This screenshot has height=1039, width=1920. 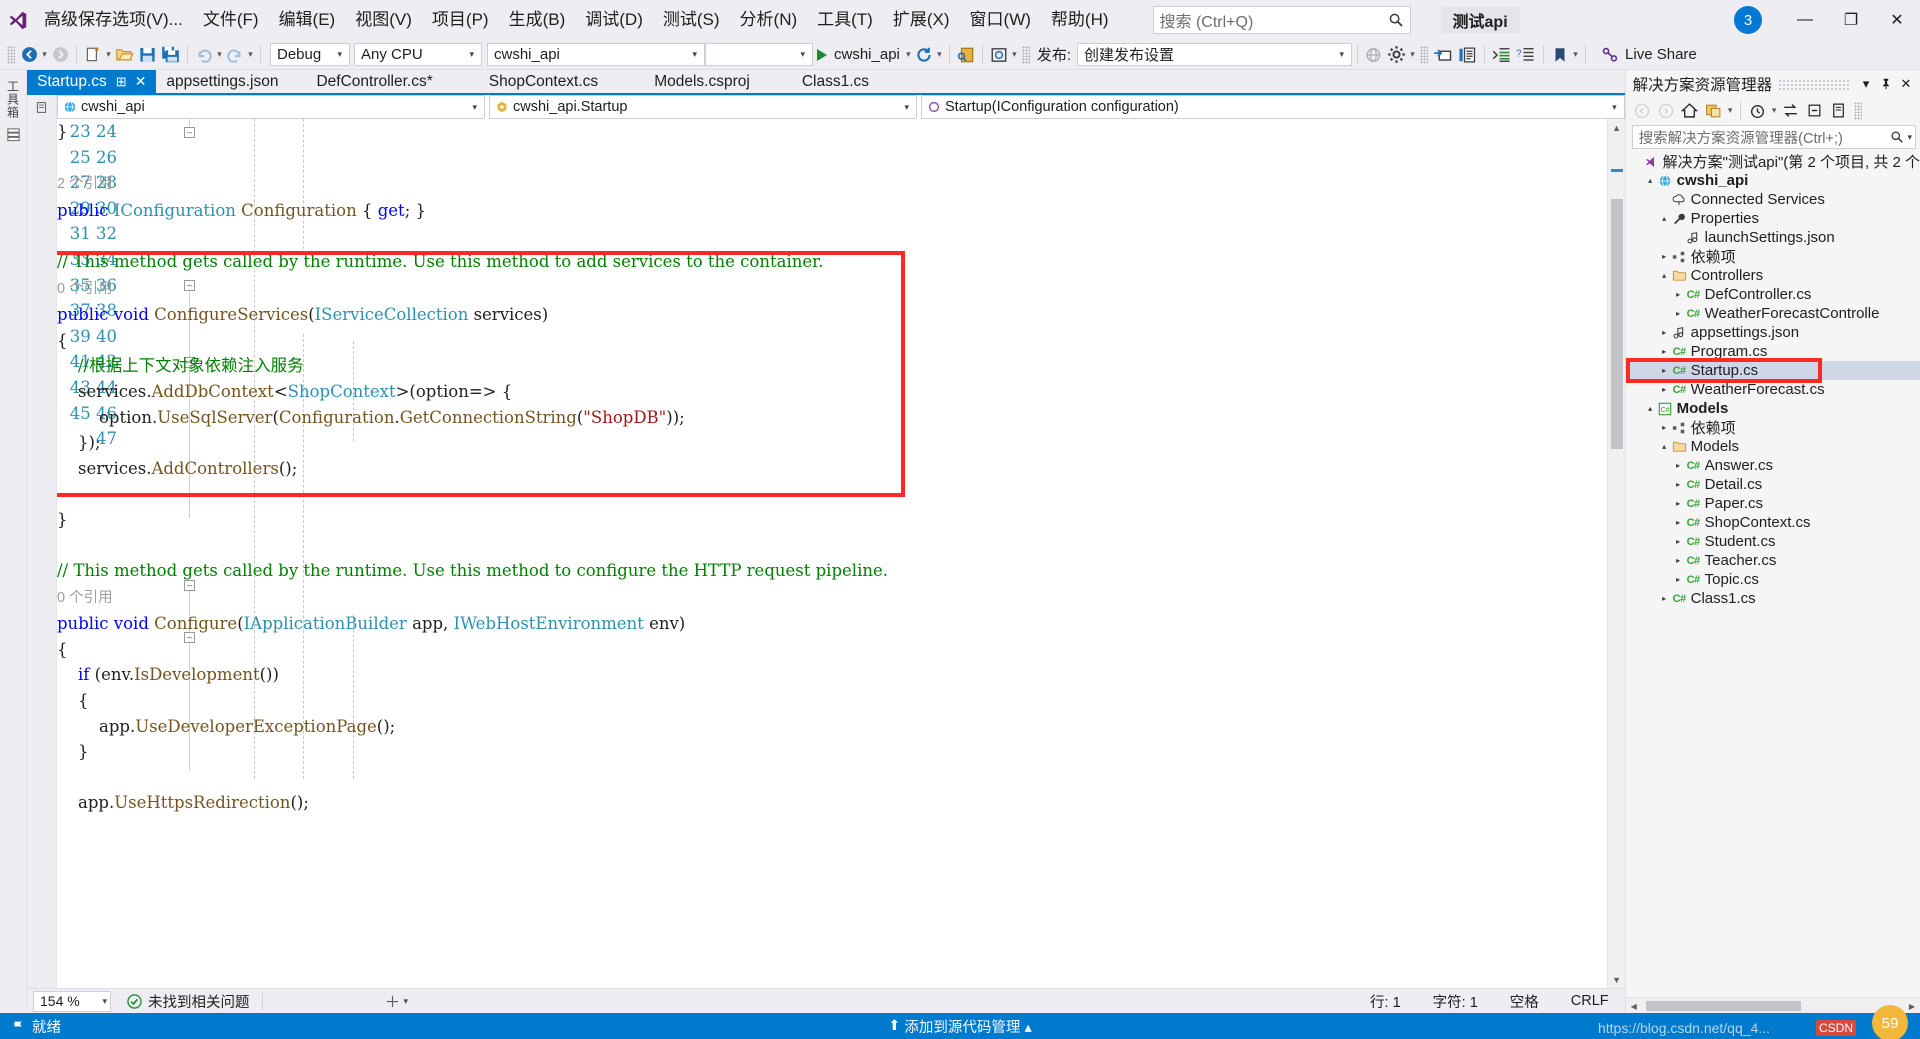 I want to click on close-icon: ✕, so click(x=141, y=81).